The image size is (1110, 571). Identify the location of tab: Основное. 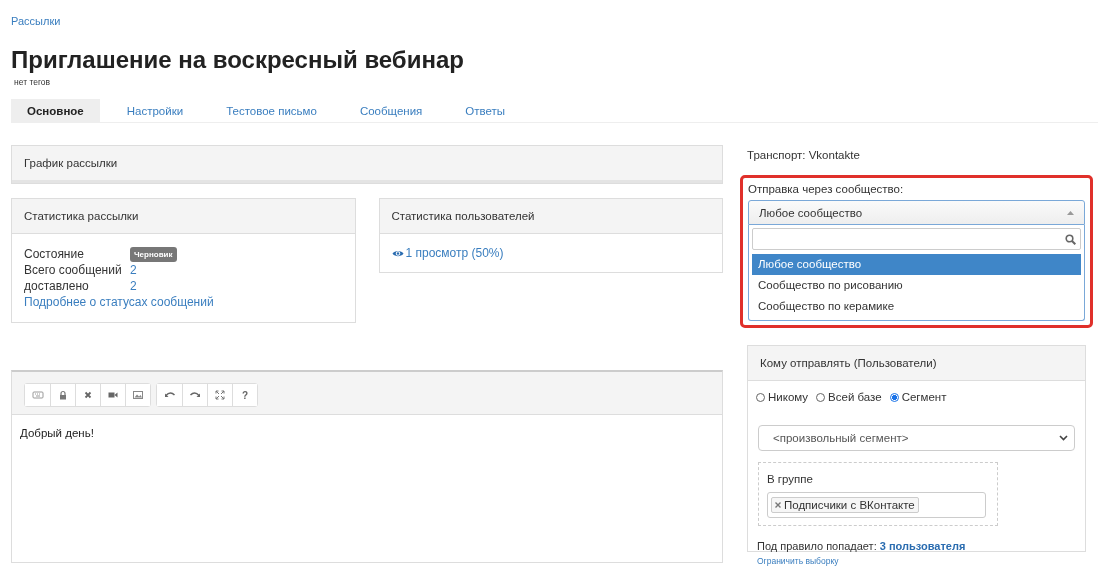
(55, 110).